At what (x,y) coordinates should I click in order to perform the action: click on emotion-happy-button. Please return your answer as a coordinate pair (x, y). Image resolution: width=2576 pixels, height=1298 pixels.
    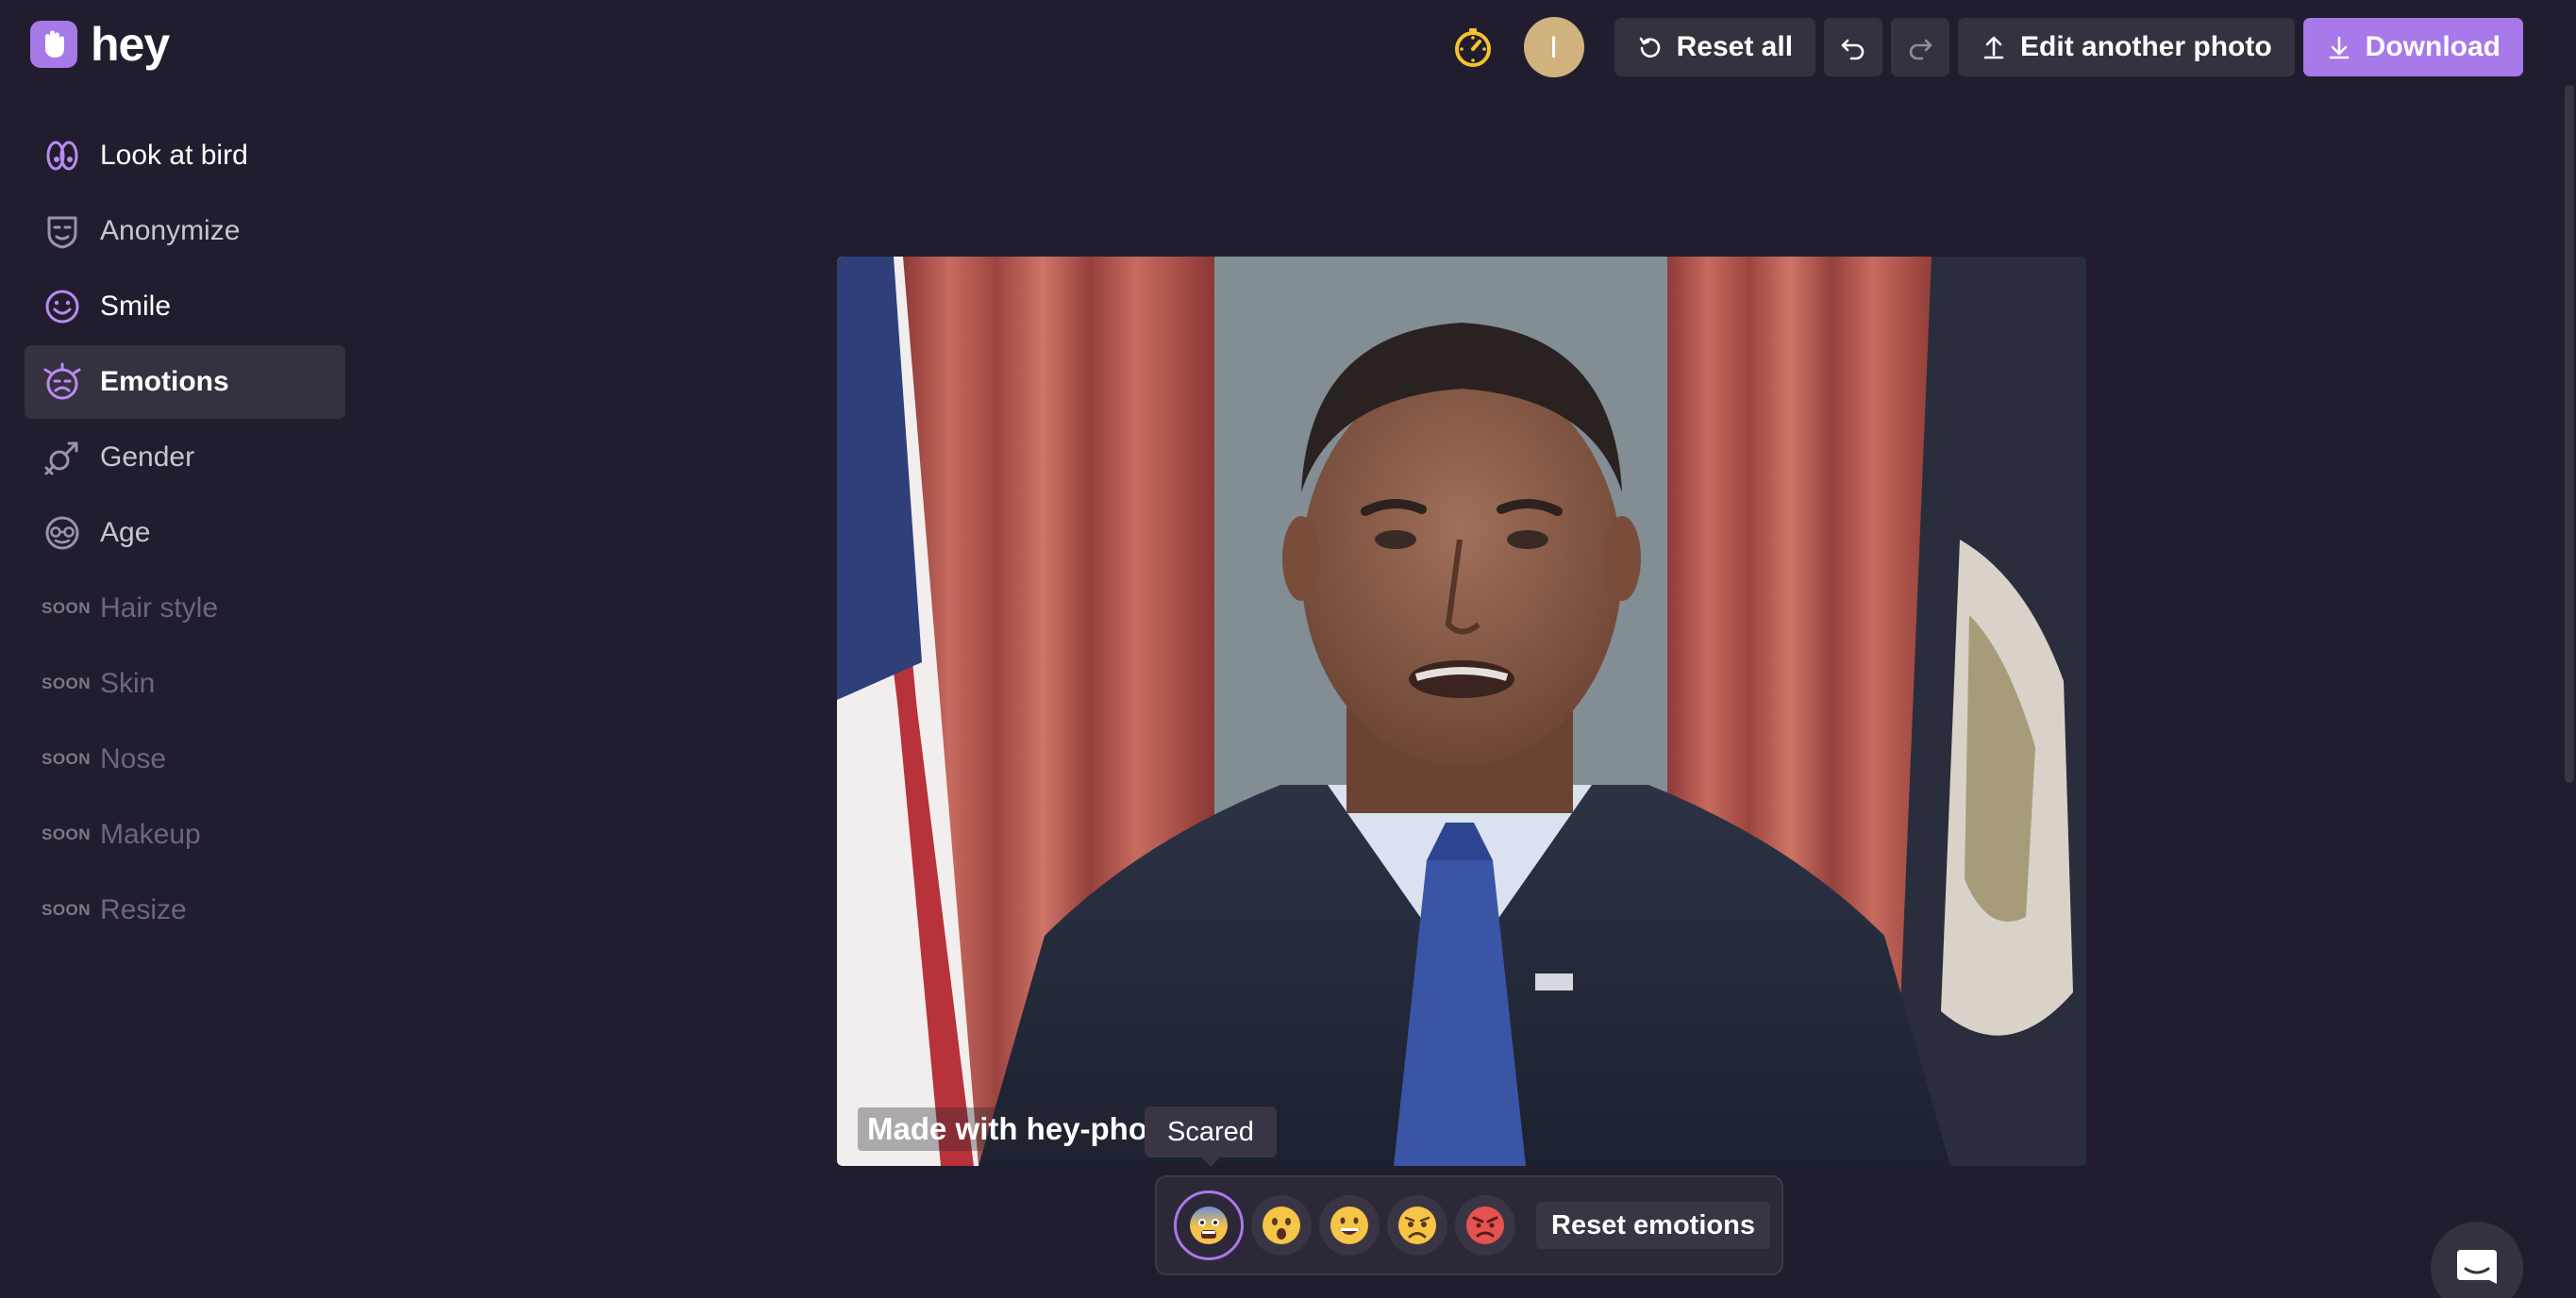
    Looking at the image, I should click on (1349, 1226).